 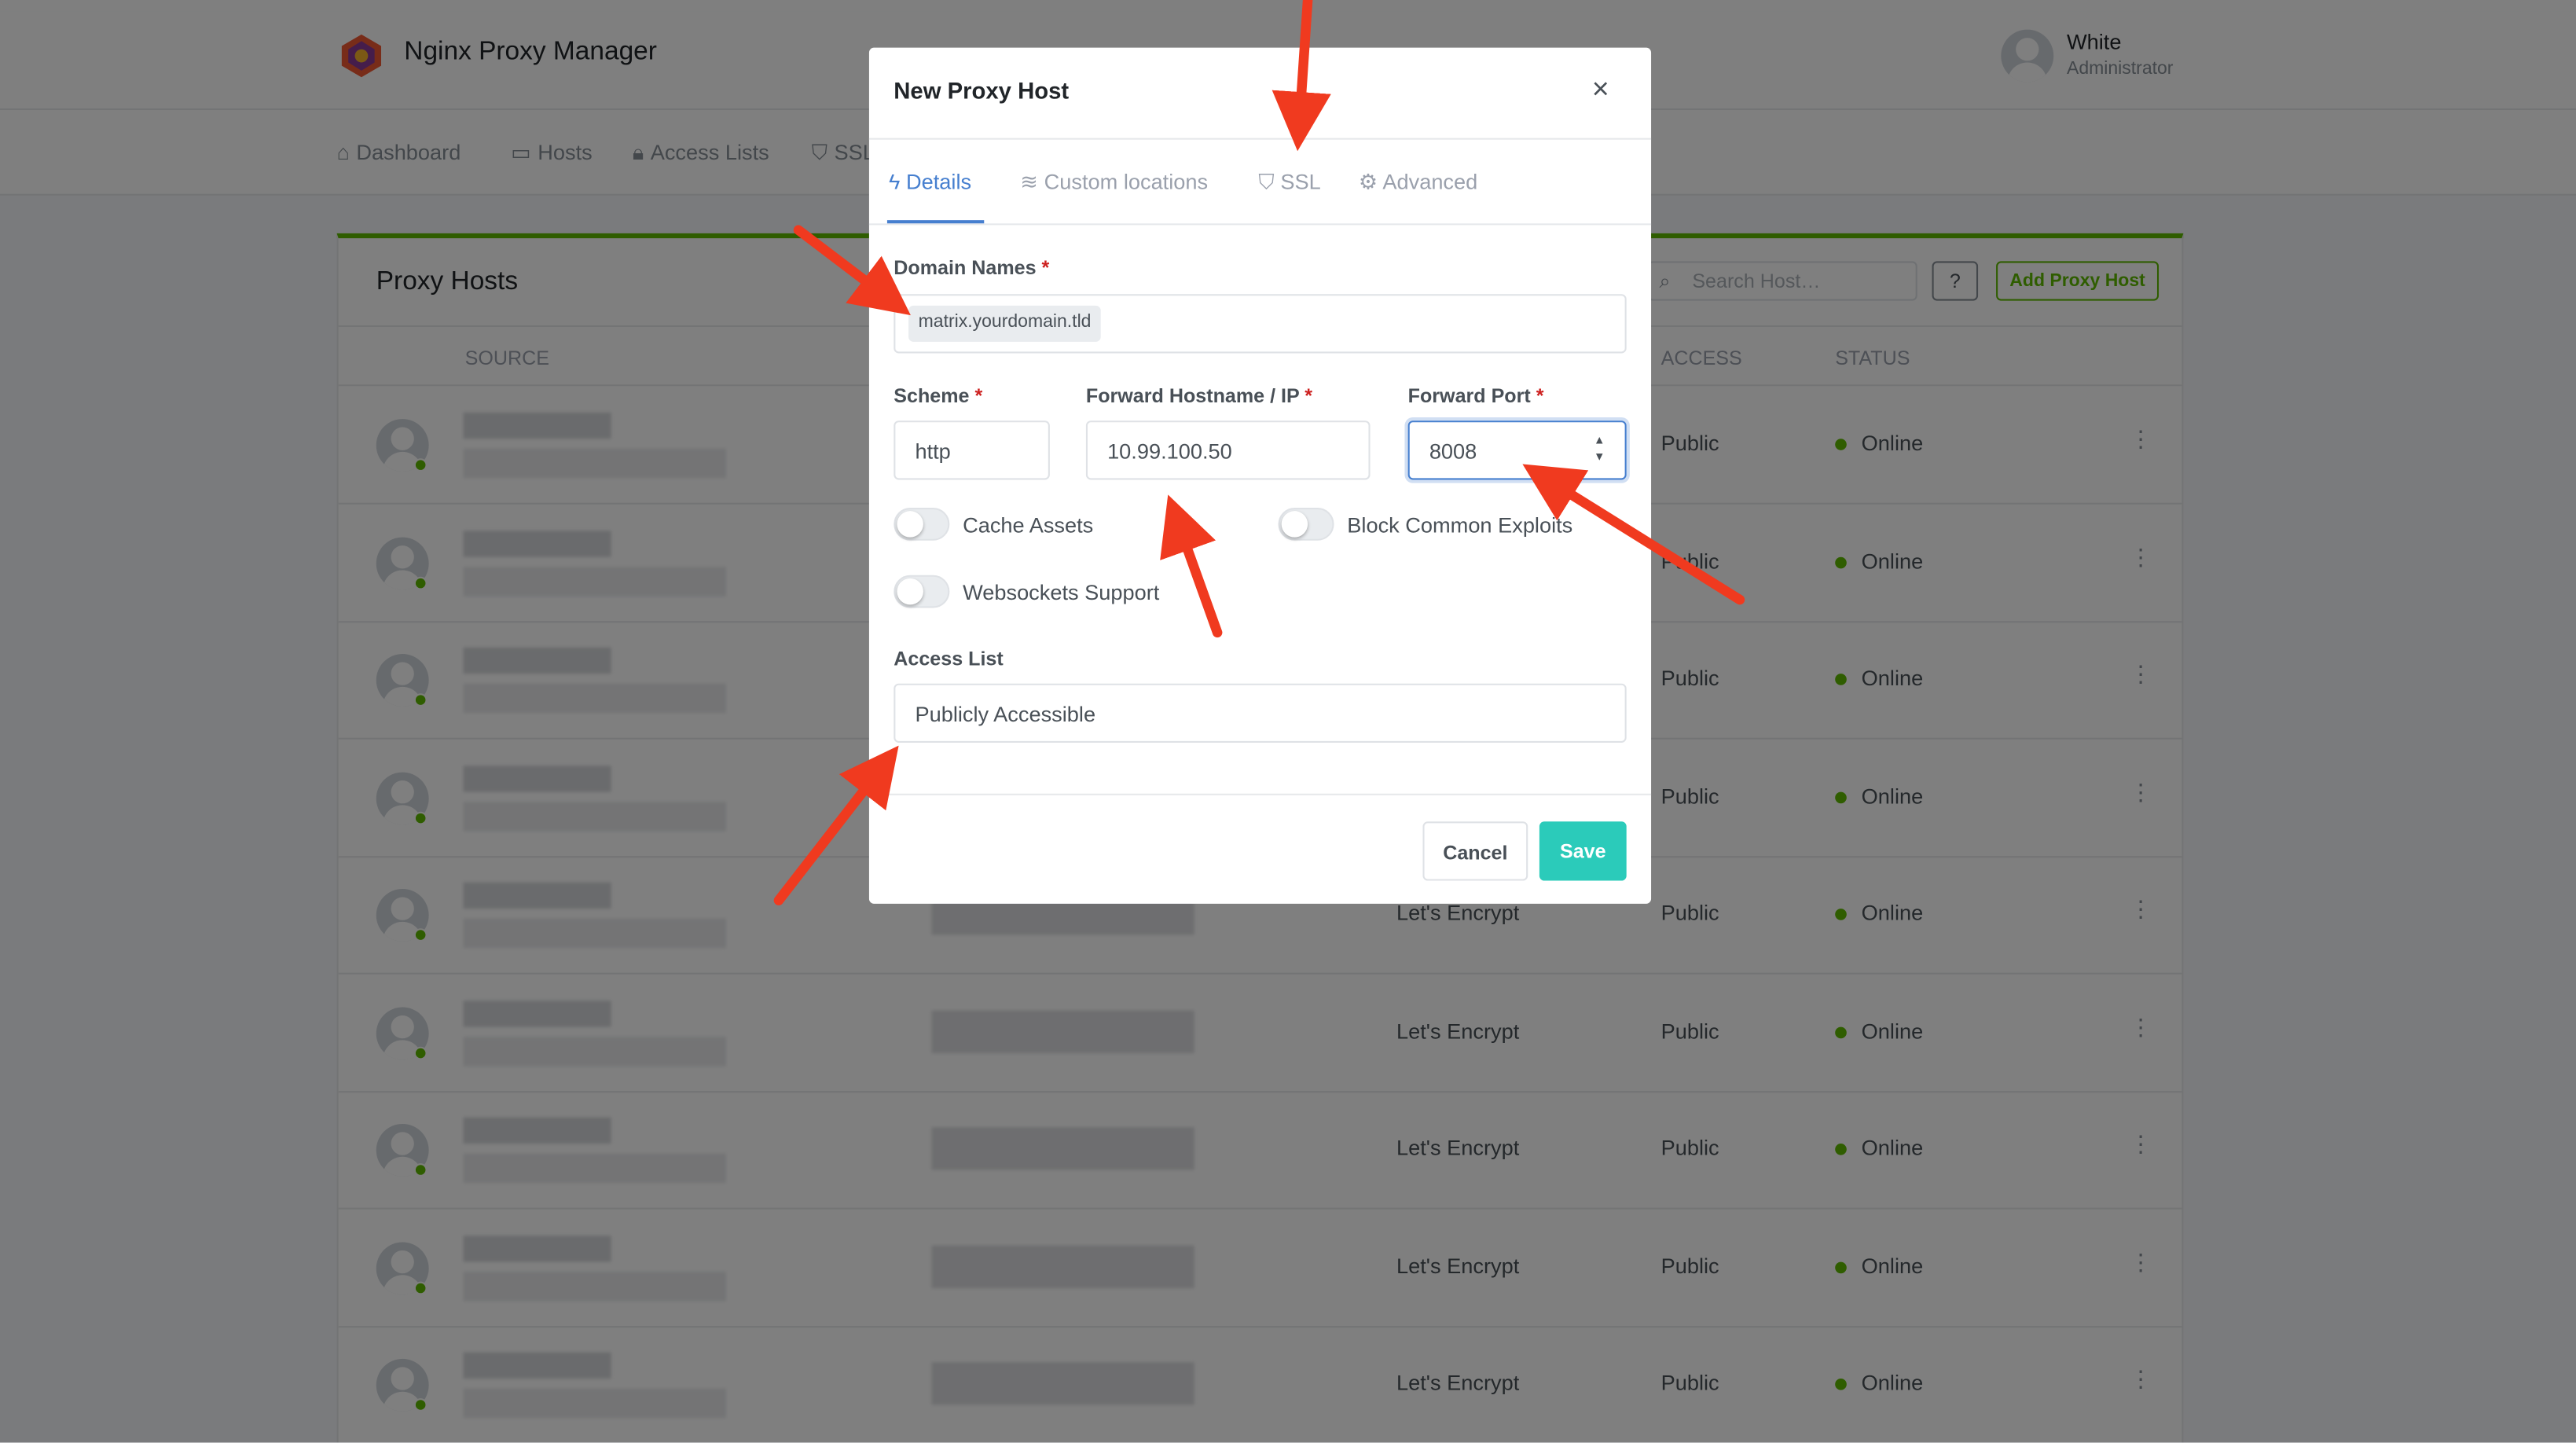 I want to click on bolt-icon: ϟ, so click(x=895, y=181).